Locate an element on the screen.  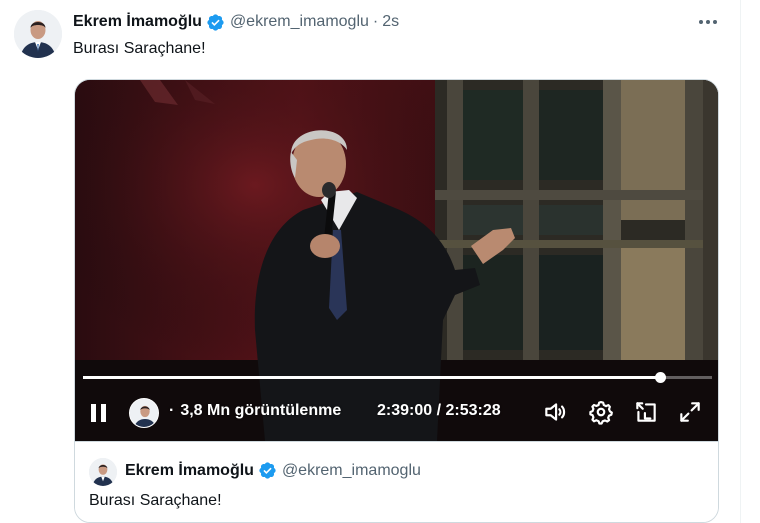
video-controls: · 3,8 Mn görüntülenme 2:39:00 / 2:53:28 is located at coordinates (396, 406).